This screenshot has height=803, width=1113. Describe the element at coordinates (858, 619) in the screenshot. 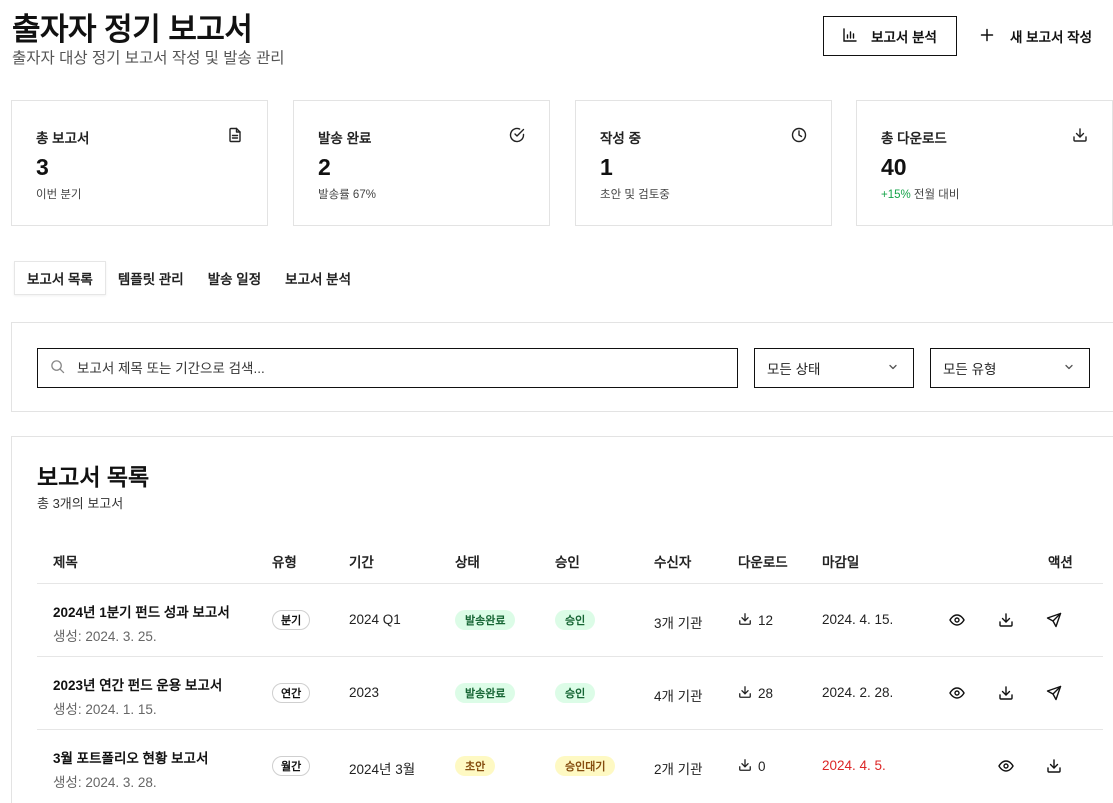

I see `due-date: 2024. 4. 15.` at that location.